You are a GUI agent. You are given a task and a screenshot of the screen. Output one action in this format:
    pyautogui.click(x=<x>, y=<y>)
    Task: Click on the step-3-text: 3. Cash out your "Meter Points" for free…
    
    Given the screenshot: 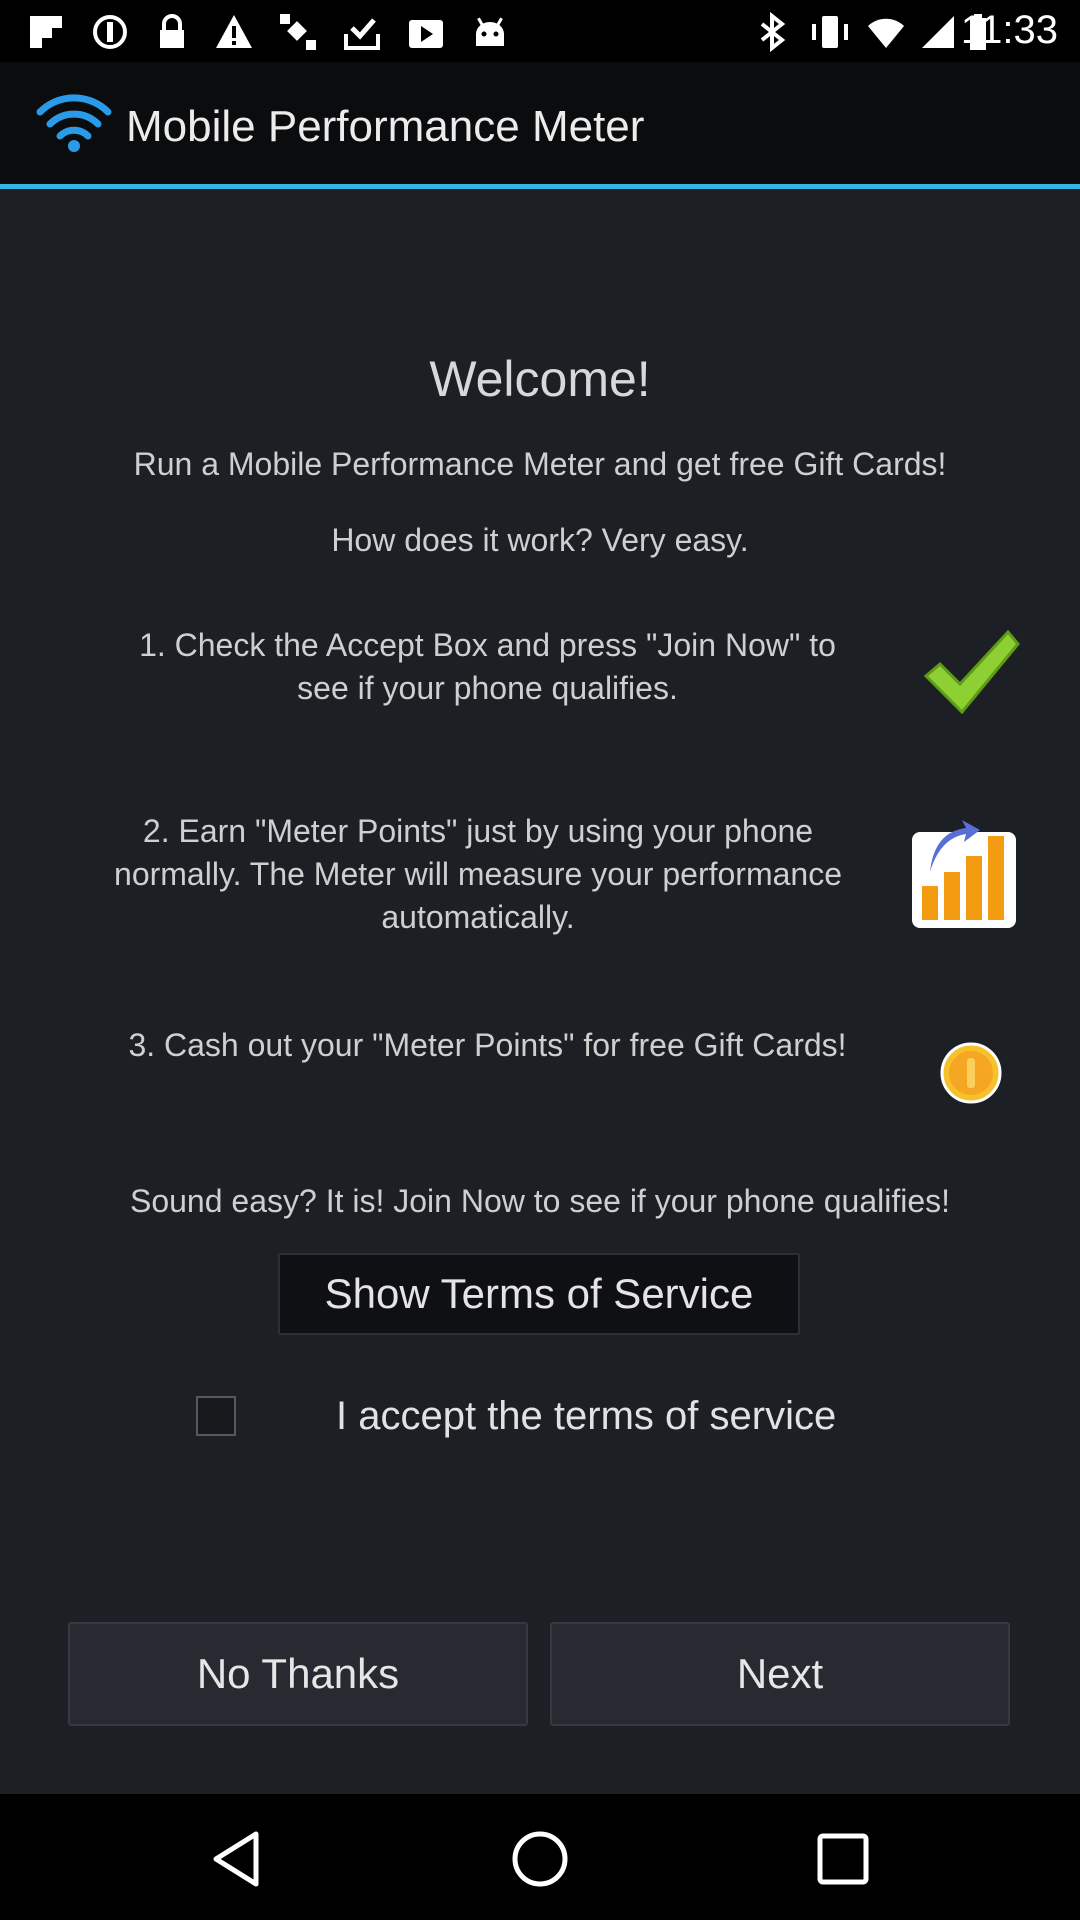 What is the action you would take?
    pyautogui.click(x=487, y=1045)
    